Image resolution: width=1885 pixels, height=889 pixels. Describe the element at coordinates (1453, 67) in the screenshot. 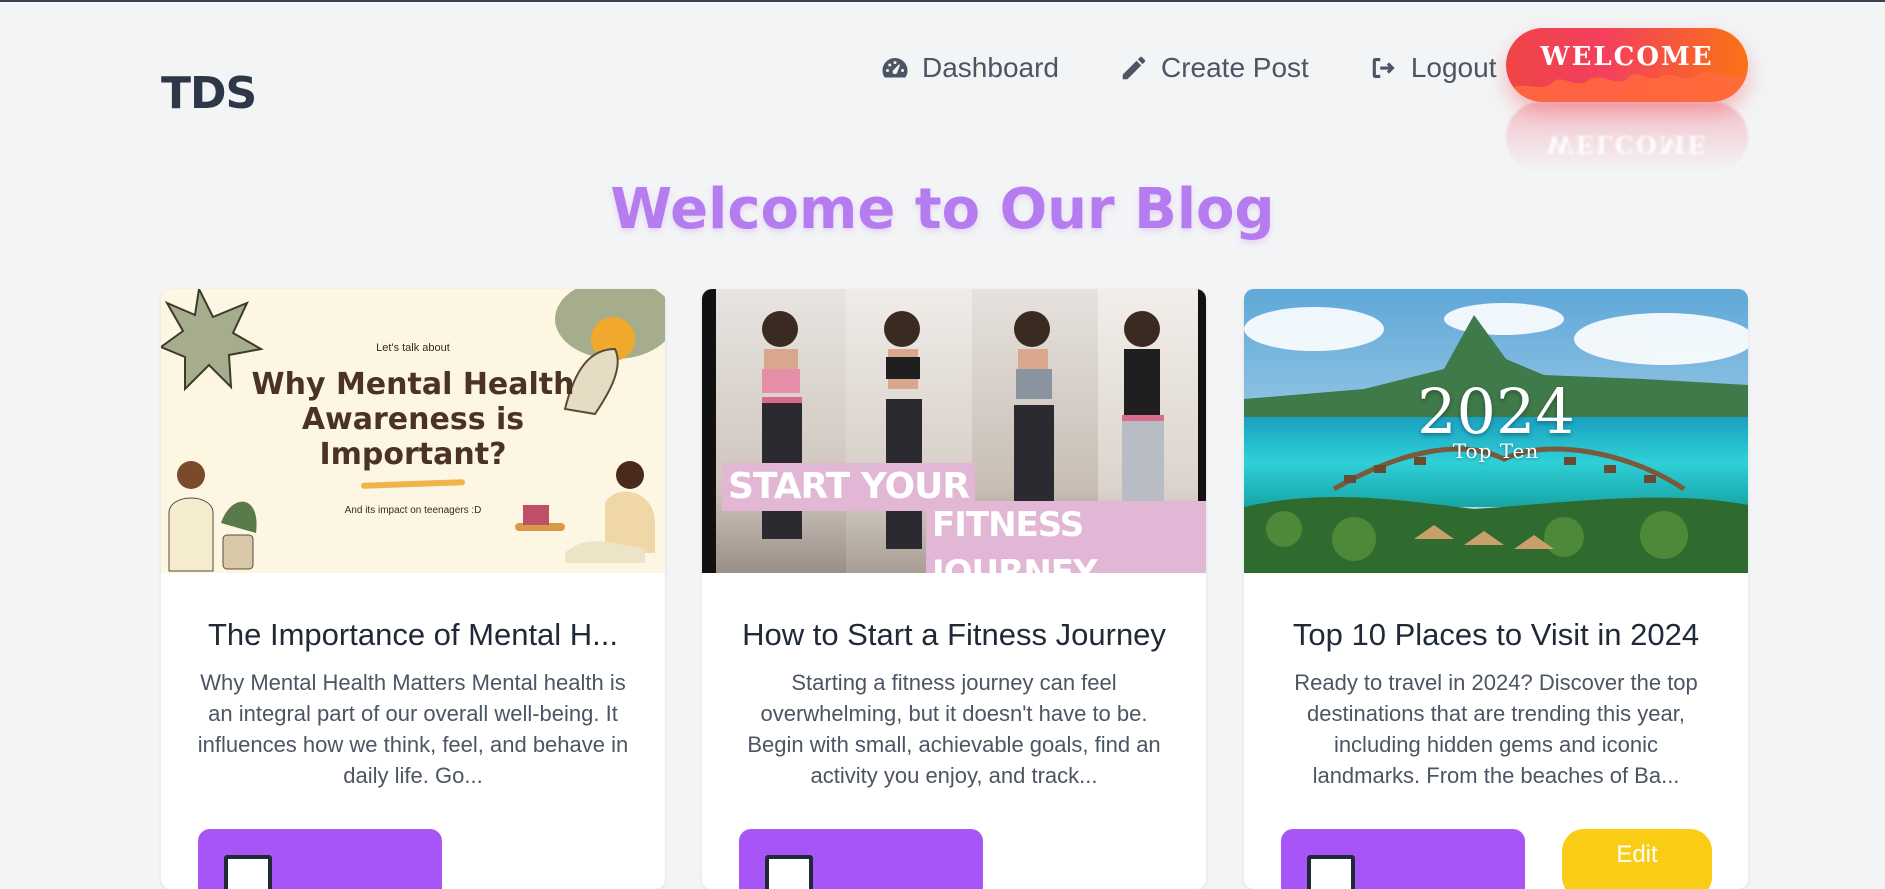

I see `nav-logout-label: Logout` at that location.